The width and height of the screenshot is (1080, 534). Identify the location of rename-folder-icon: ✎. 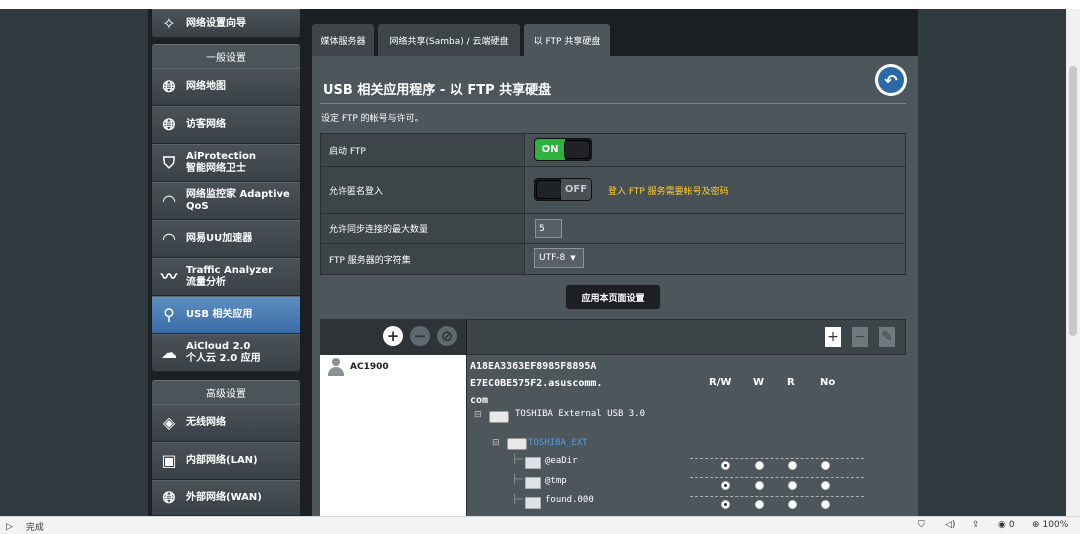
(887, 337).